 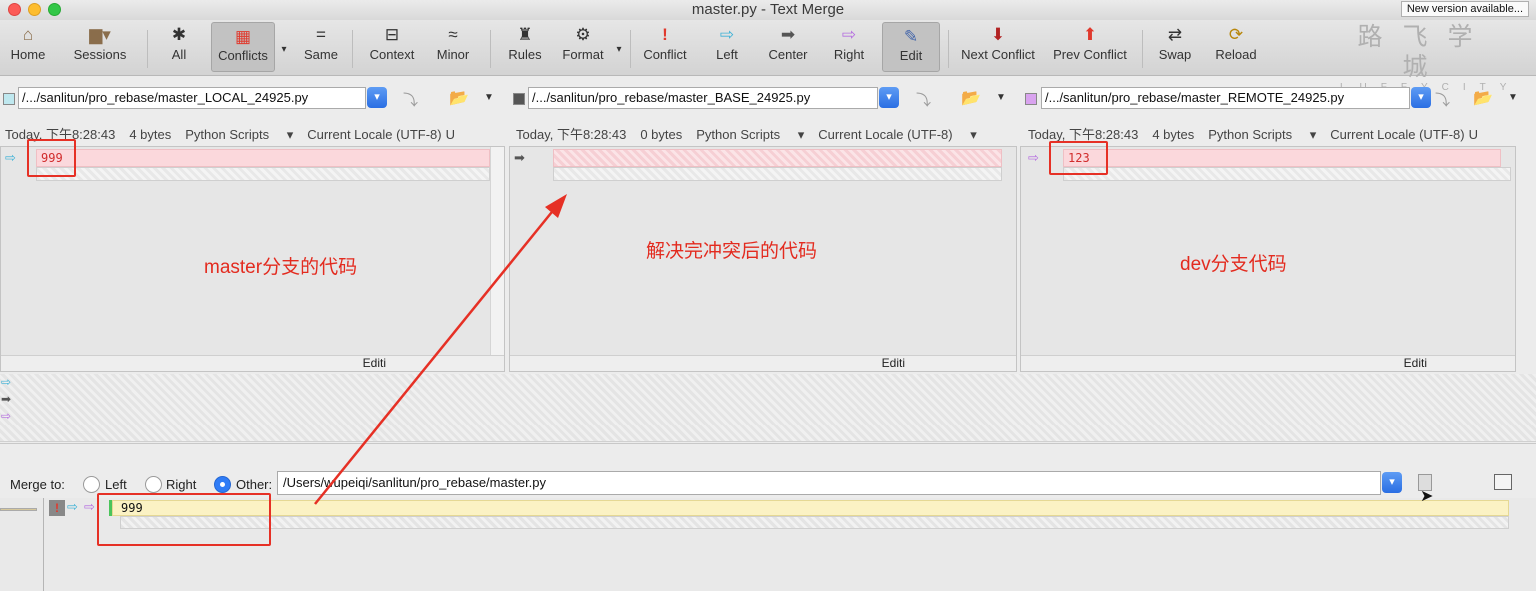 I want to click on local-status-bar: Editi, so click(x=252, y=363).